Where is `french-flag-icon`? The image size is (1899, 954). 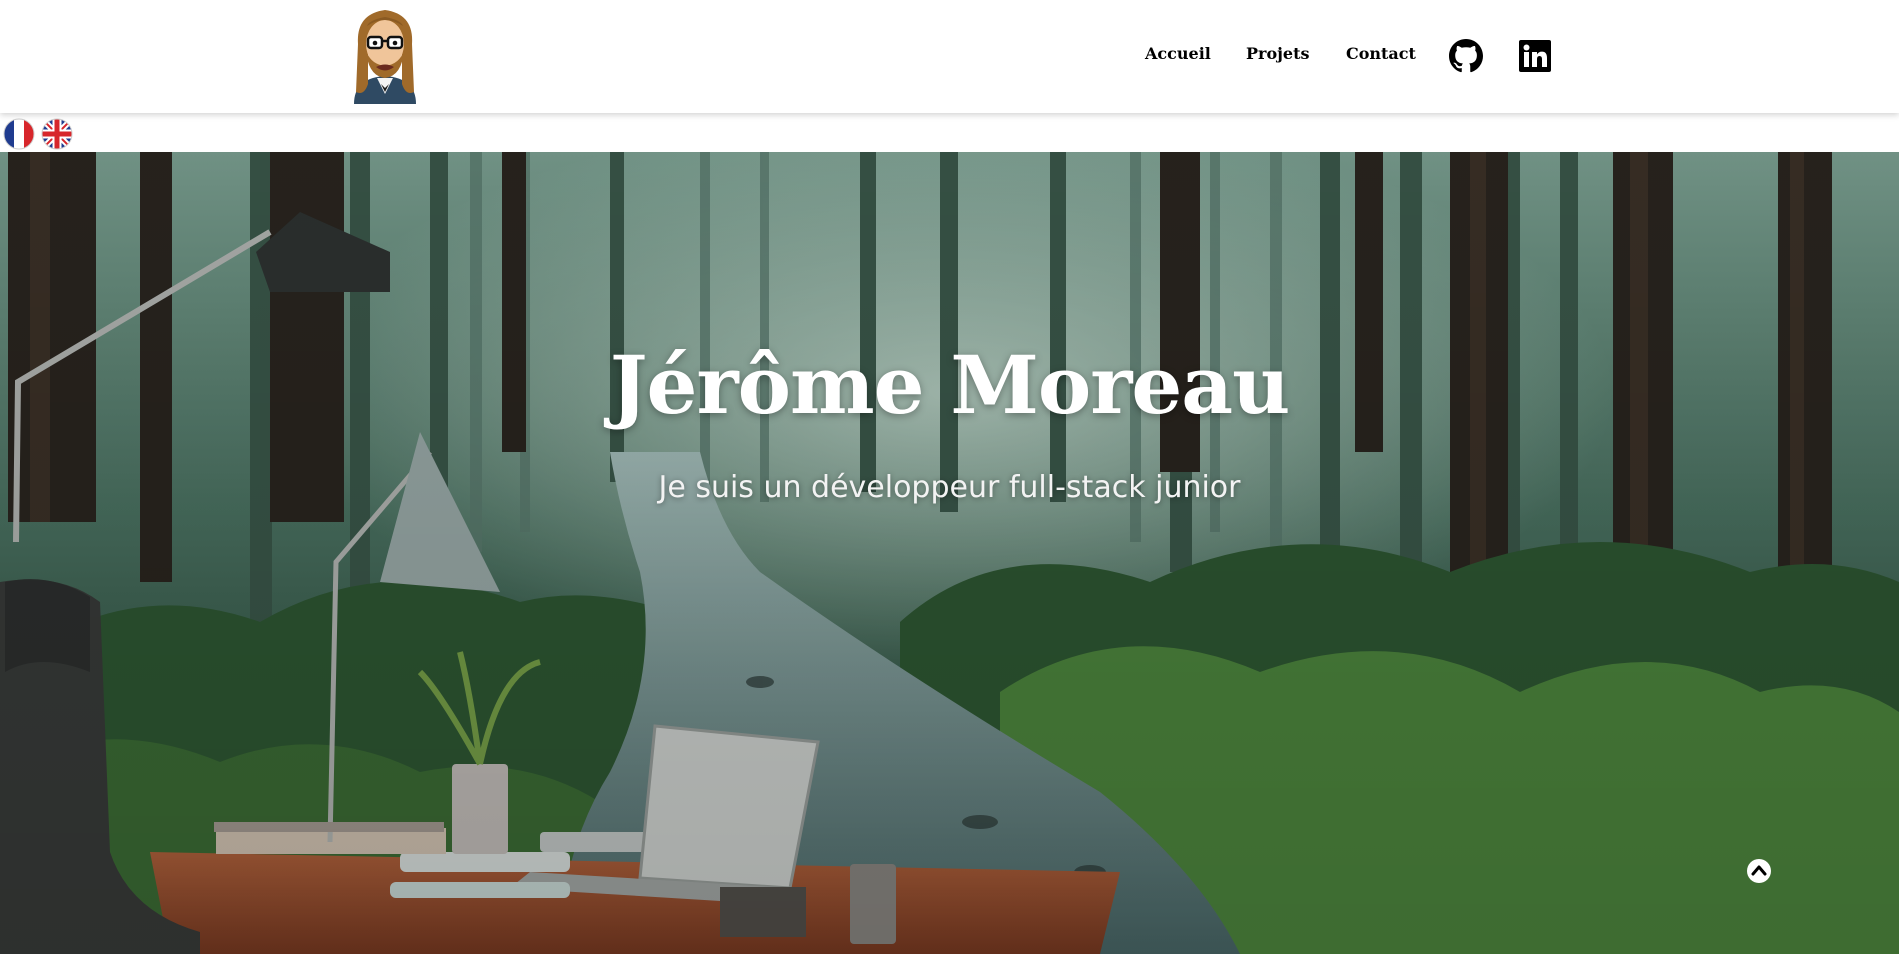
french-flag-icon is located at coordinates (19, 134).